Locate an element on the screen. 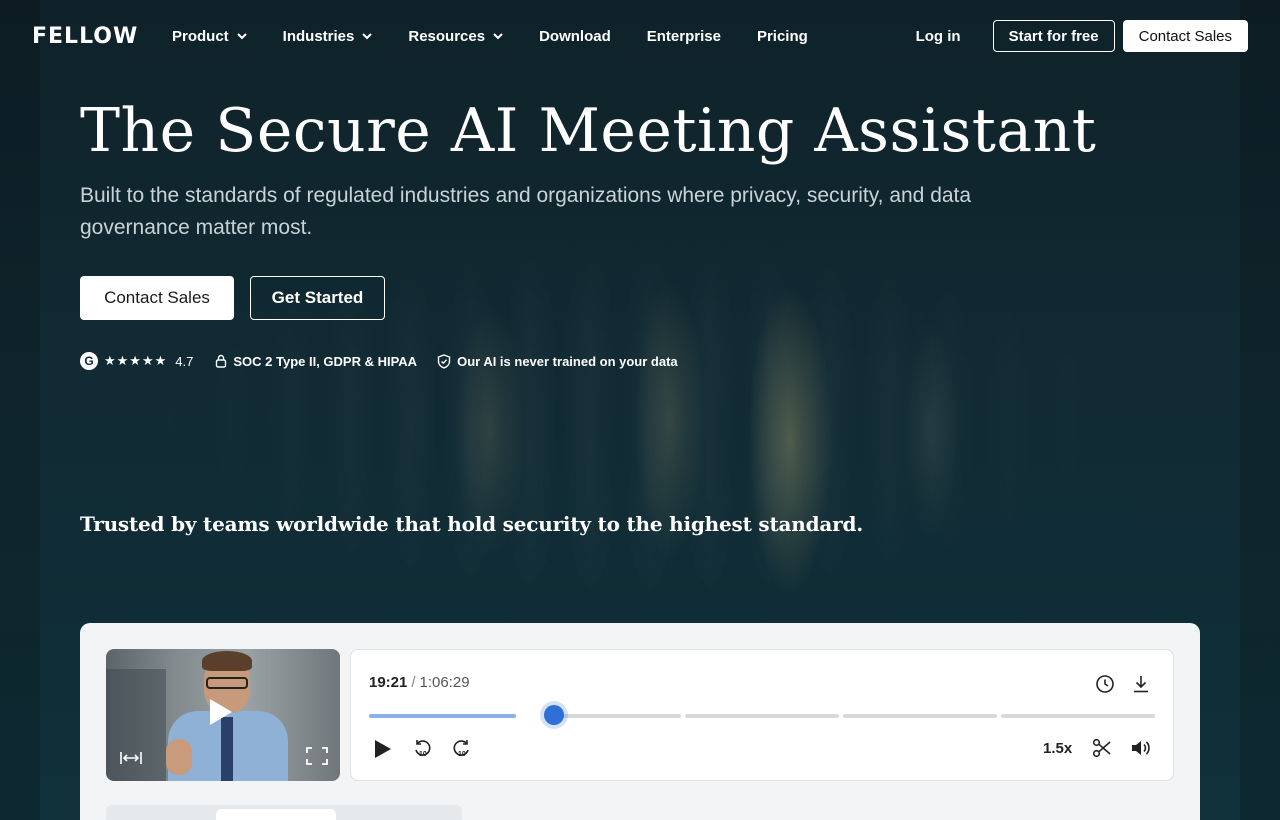 This screenshot has width=1280, height=820. nav-item-resources: Resources is located at coordinates (455, 36).